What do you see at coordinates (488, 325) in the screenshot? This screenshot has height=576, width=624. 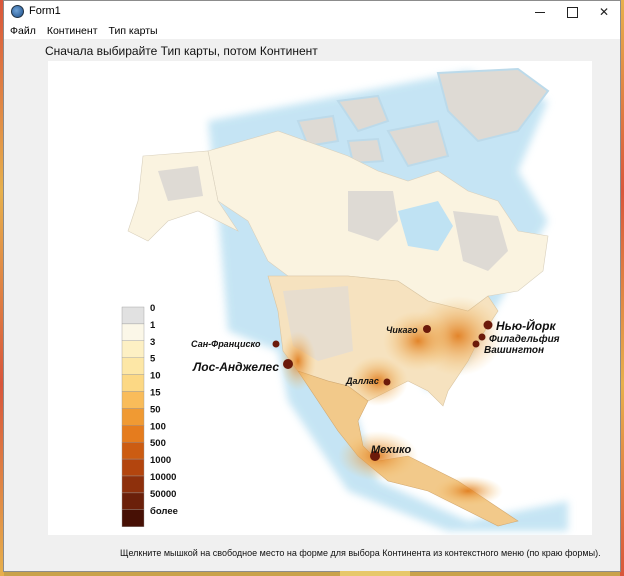 I see `city-marker-ny` at bounding box center [488, 325].